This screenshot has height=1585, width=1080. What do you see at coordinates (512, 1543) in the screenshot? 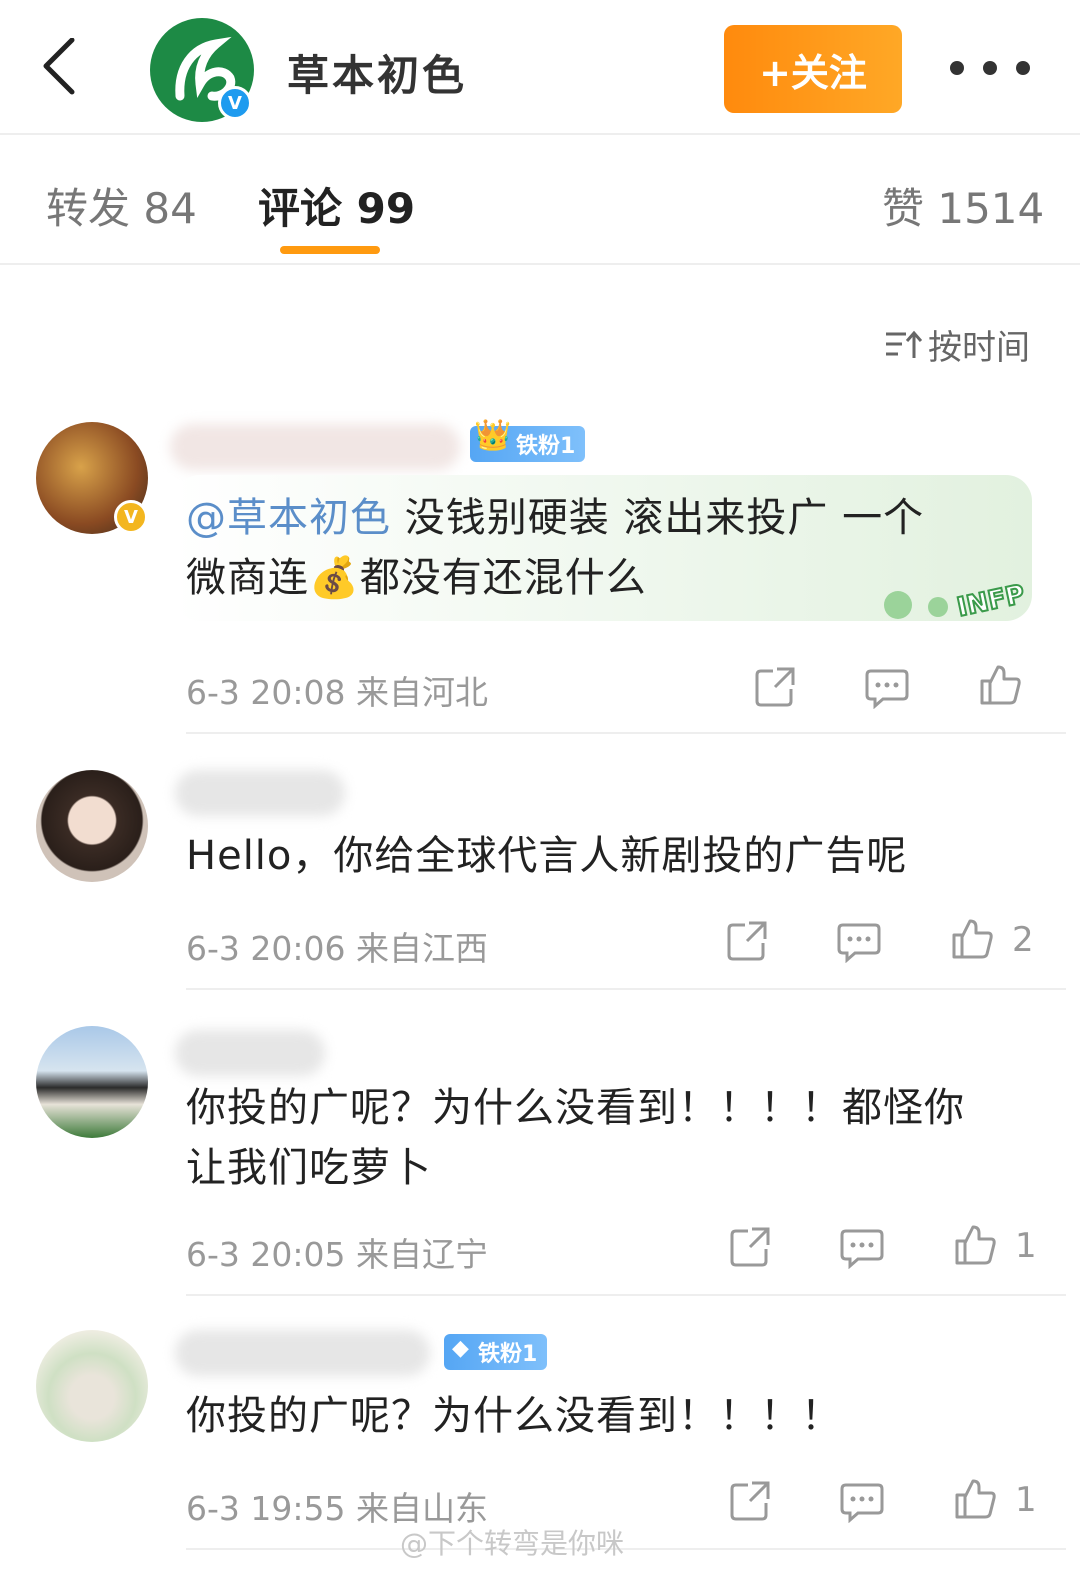
I see `watermark: @下个转弯是你咪` at bounding box center [512, 1543].